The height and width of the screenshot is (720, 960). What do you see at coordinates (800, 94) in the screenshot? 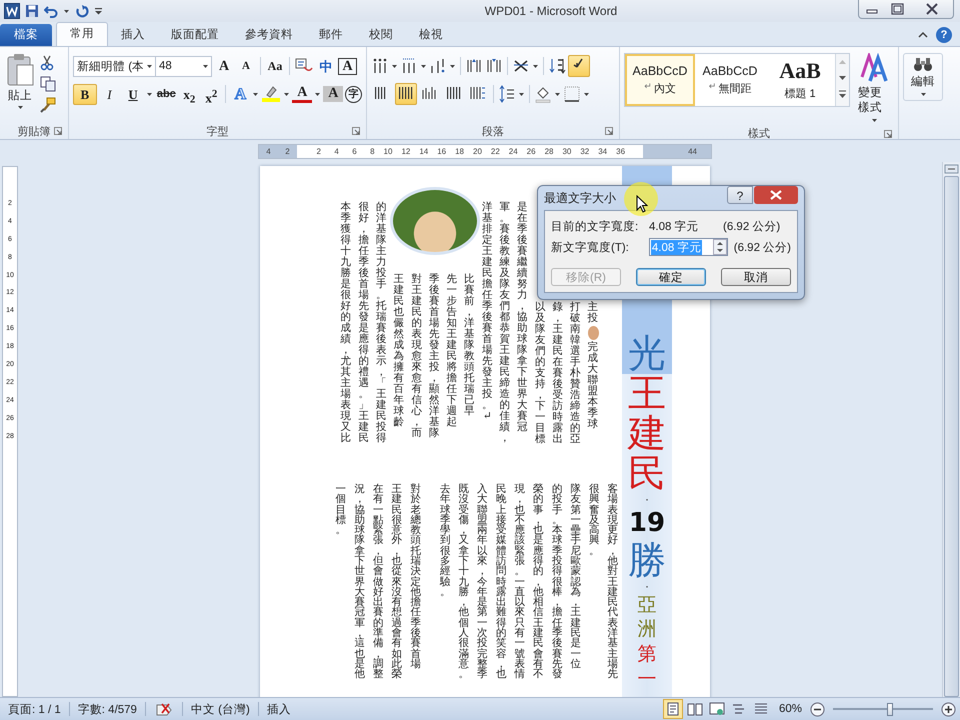
I see `style-name: 標題 1` at bounding box center [800, 94].